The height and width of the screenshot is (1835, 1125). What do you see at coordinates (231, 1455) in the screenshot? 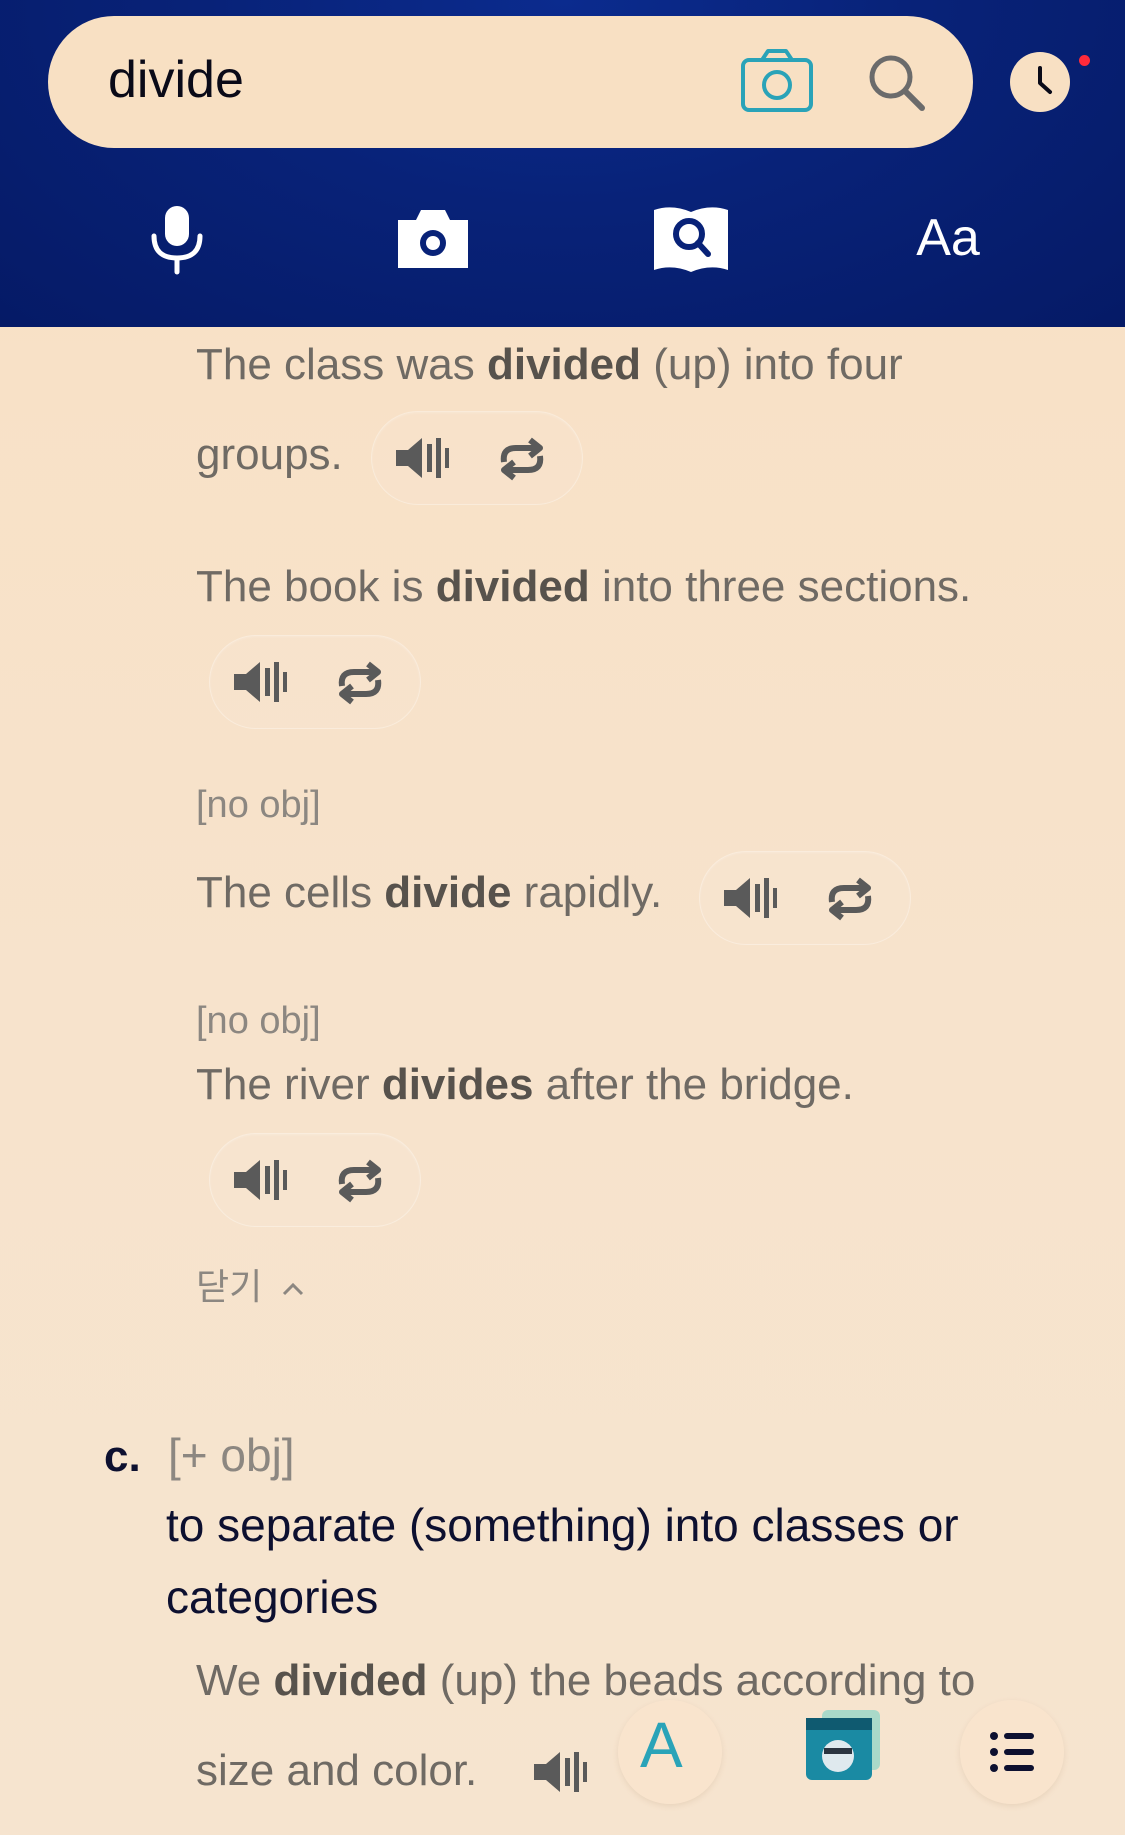
I see `grammar-tag: [+ obj]` at bounding box center [231, 1455].